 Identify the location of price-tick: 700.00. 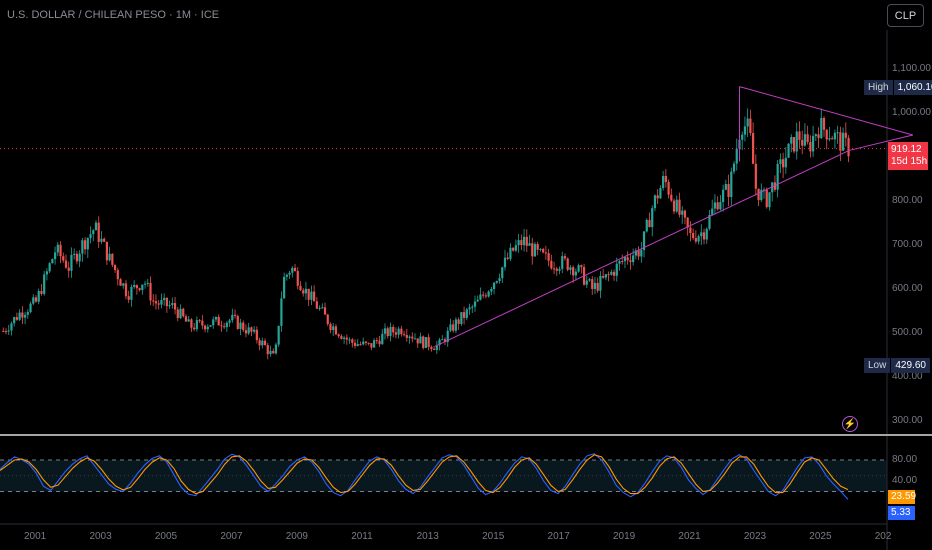
(907, 245).